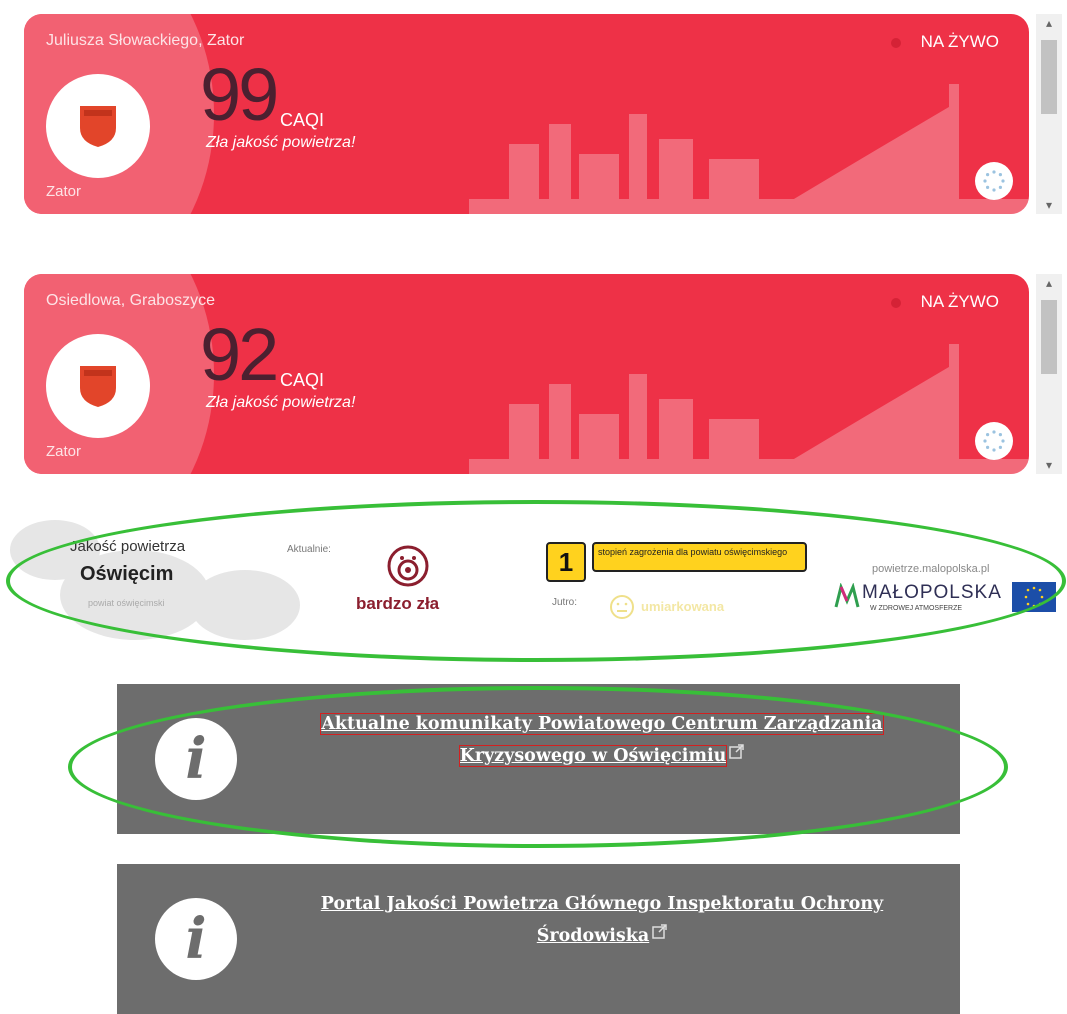 Image resolution: width=1067 pixels, height=1014 pixels. Describe the element at coordinates (847, 595) in the screenshot. I see `malopolska-logo-icon` at that location.